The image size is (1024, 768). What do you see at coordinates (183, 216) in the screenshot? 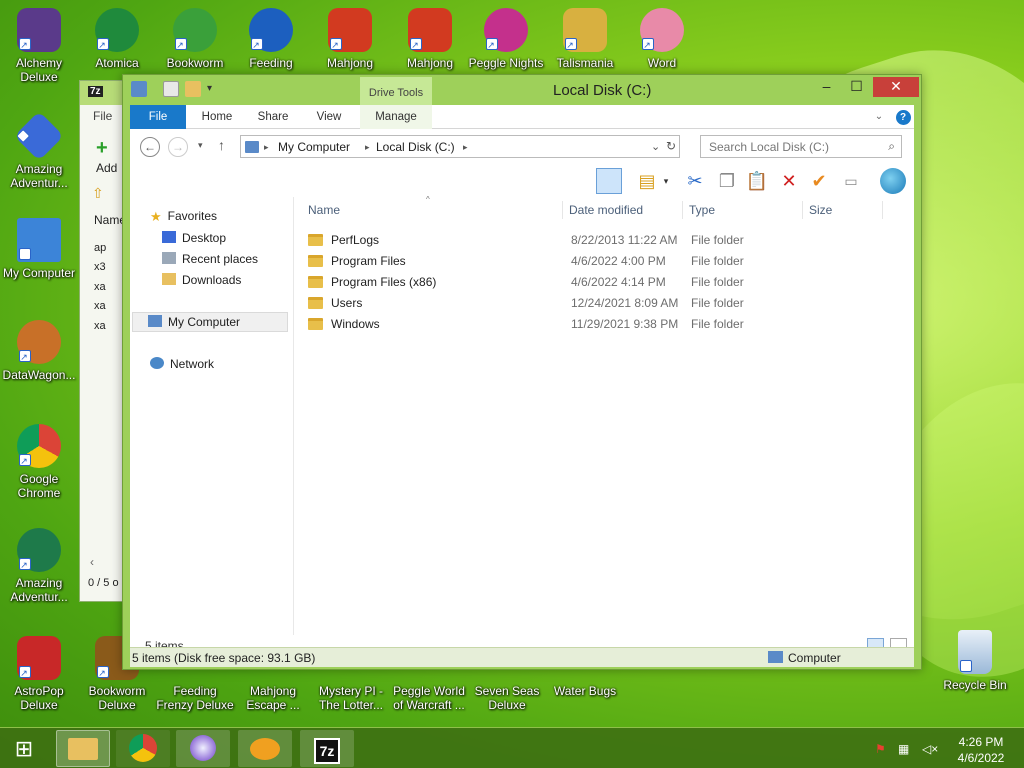
I see `nav-favorites: ★ Favorites` at bounding box center [183, 216].